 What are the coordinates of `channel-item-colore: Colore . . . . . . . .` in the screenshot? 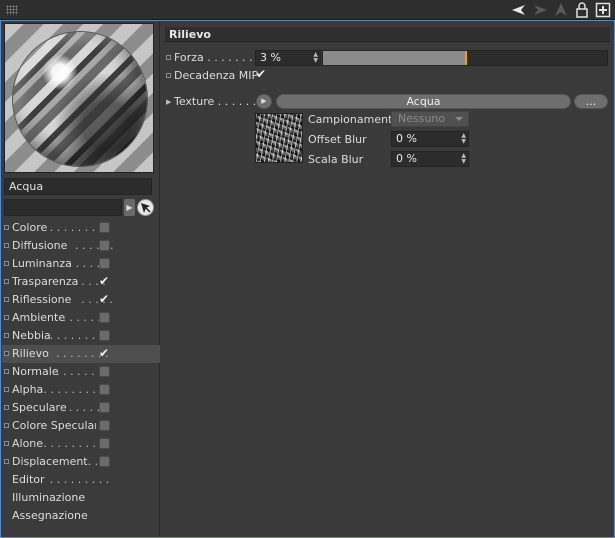 It's located at (81, 228).